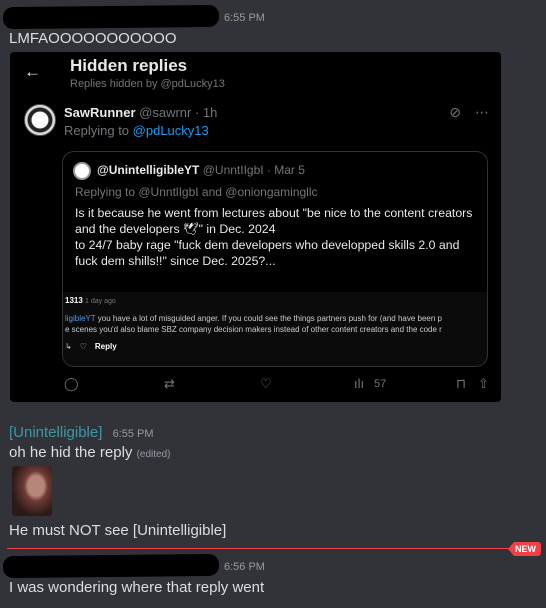 The height and width of the screenshot is (608, 546). What do you see at coordinates (100, 112) in the screenshot?
I see `tweet-author-name: SawRunner` at bounding box center [100, 112].